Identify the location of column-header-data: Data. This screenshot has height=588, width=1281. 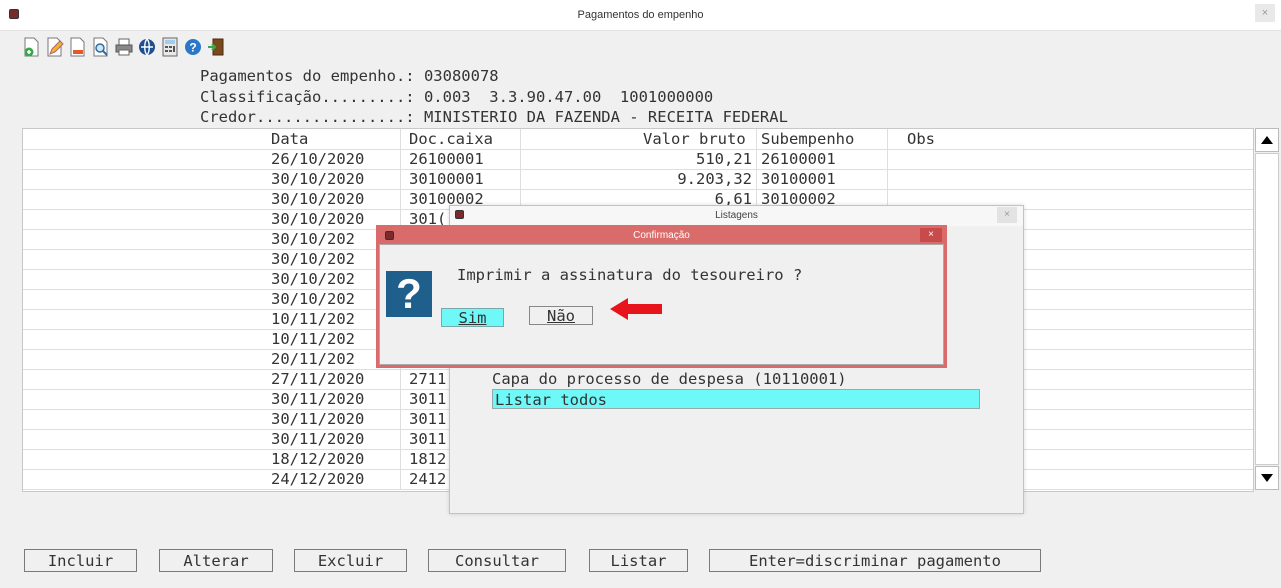
(290, 139).